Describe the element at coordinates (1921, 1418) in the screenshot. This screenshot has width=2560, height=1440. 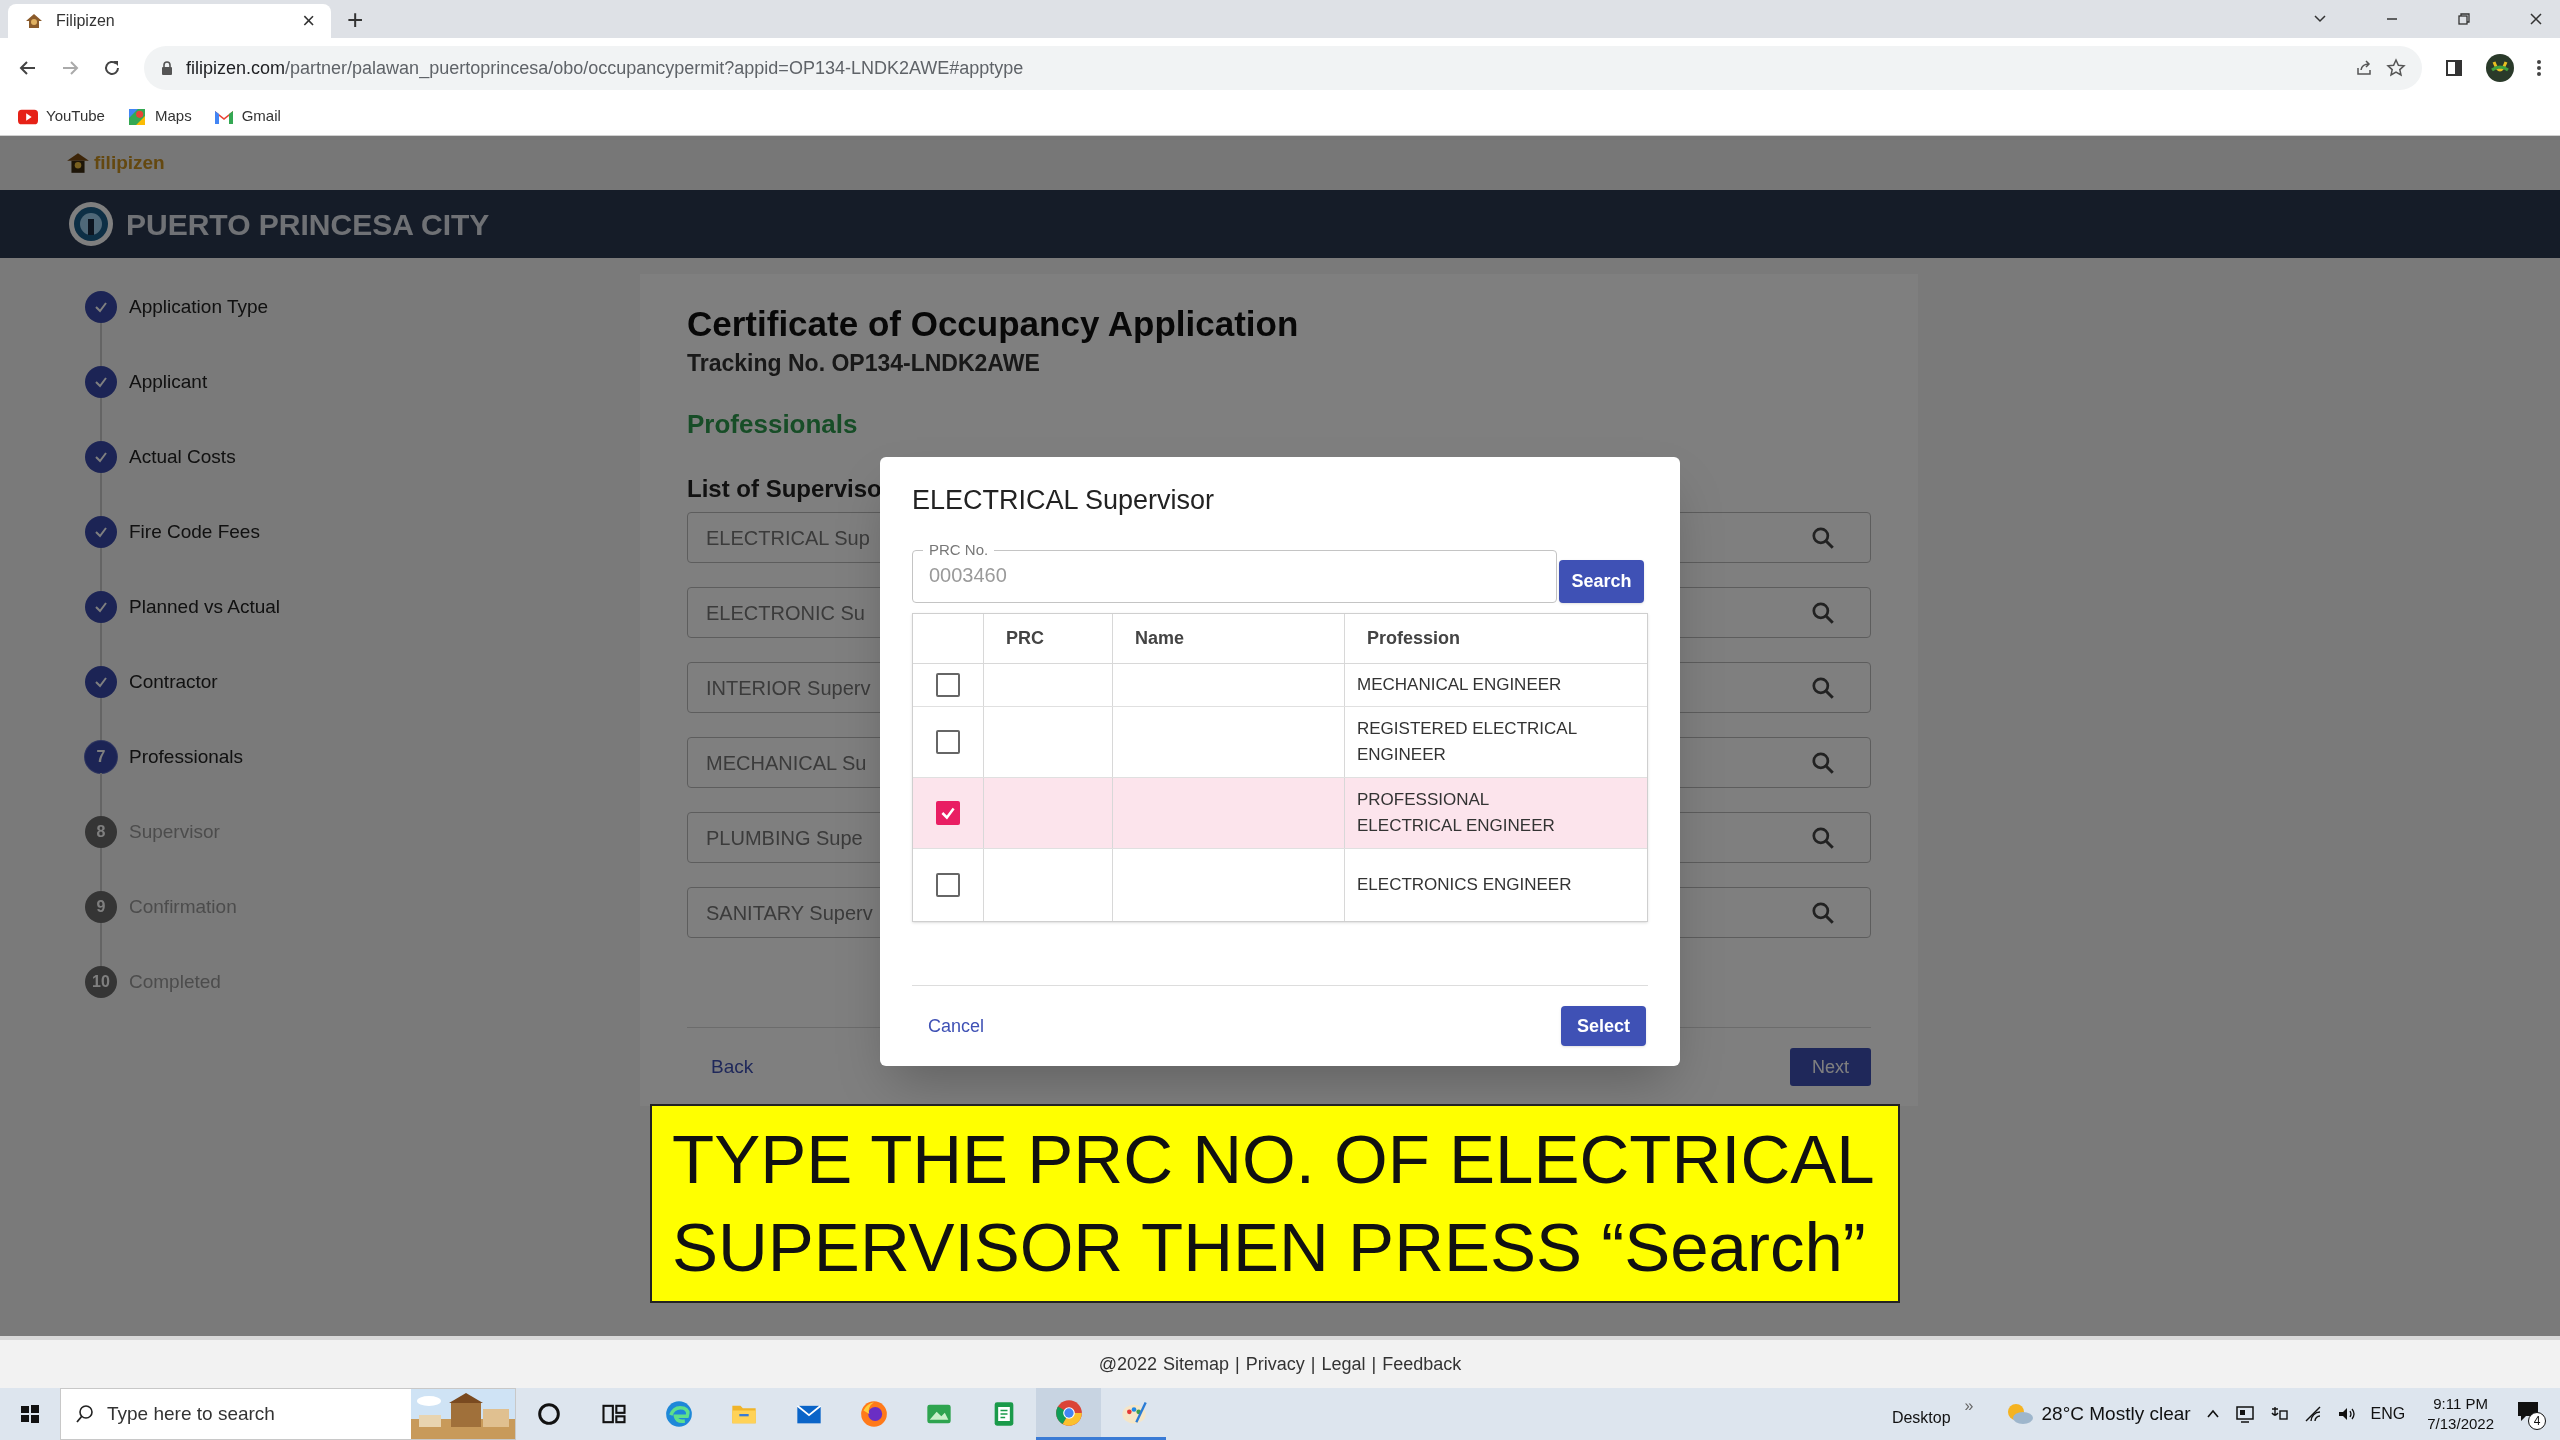
I see `desktop-toolbar-label: Desktop` at that location.